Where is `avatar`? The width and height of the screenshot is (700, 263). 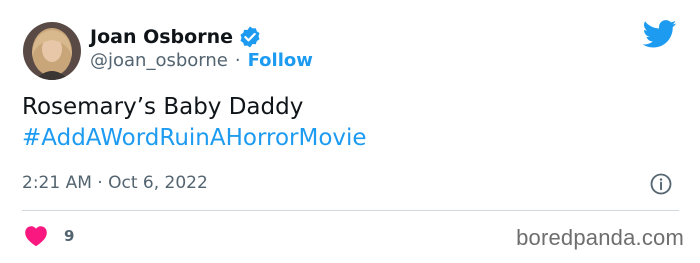
avatar is located at coordinates (52, 51).